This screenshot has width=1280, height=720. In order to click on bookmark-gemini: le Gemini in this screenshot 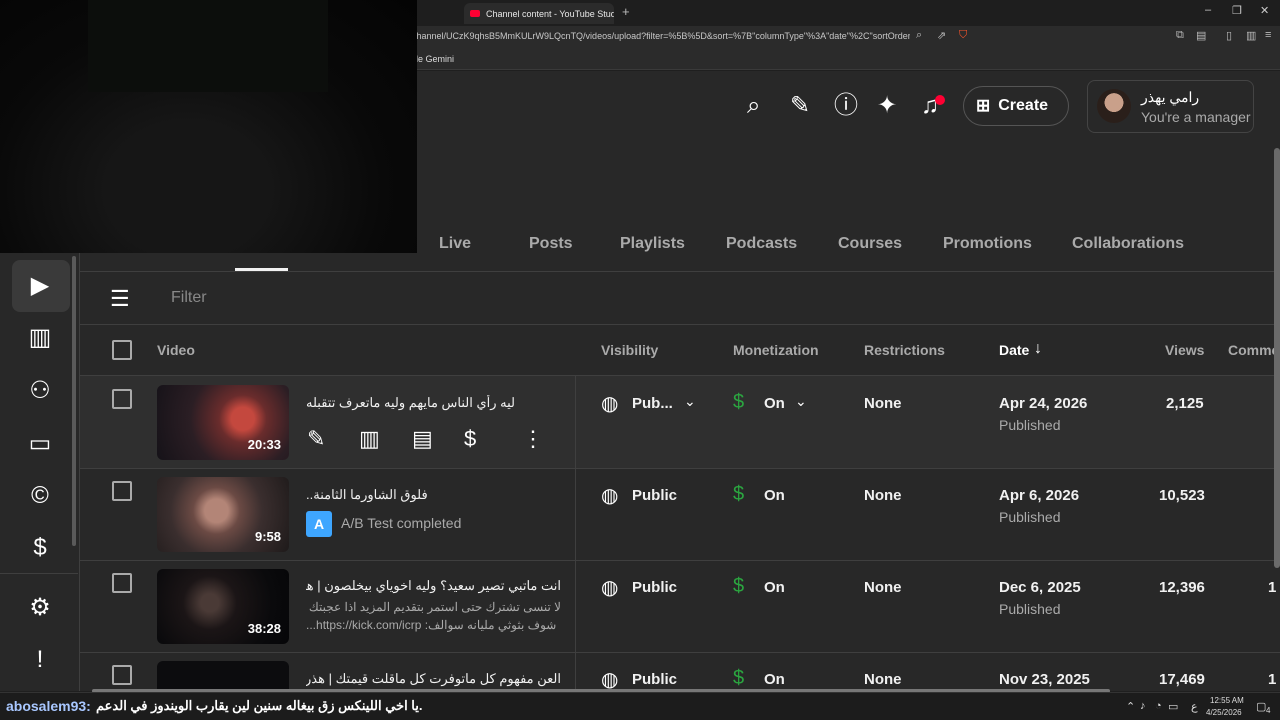, I will do `click(435, 59)`.